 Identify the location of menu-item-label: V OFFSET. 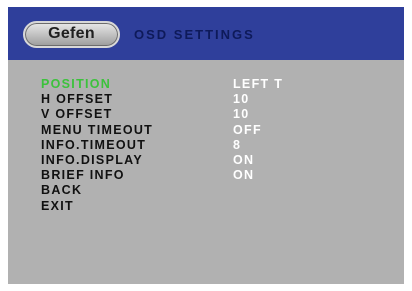
(77, 114).